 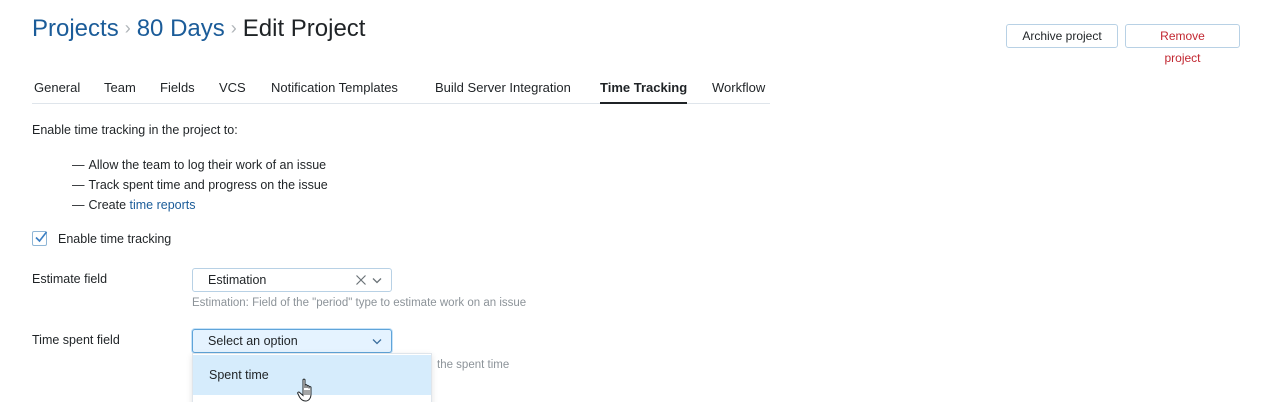 I want to click on breadcrumb-project-link: 80 Days, so click(x=181, y=29).